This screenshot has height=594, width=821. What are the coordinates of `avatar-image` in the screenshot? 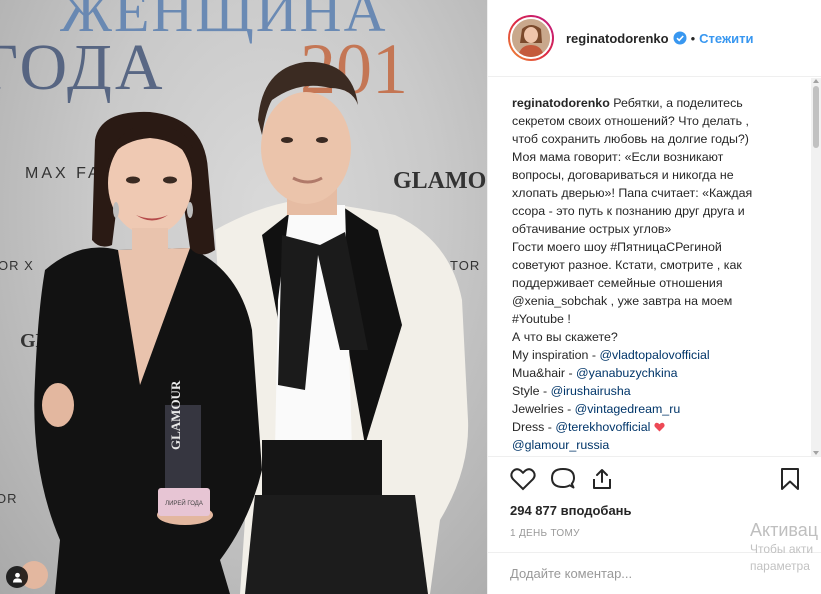 It's located at (531, 38).